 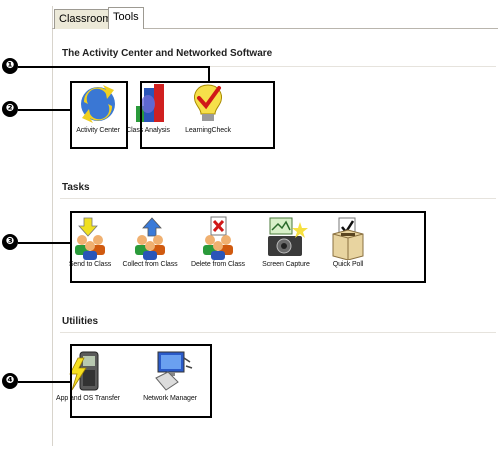 I want to click on callout-marker-4: ❹, so click(x=10, y=381).